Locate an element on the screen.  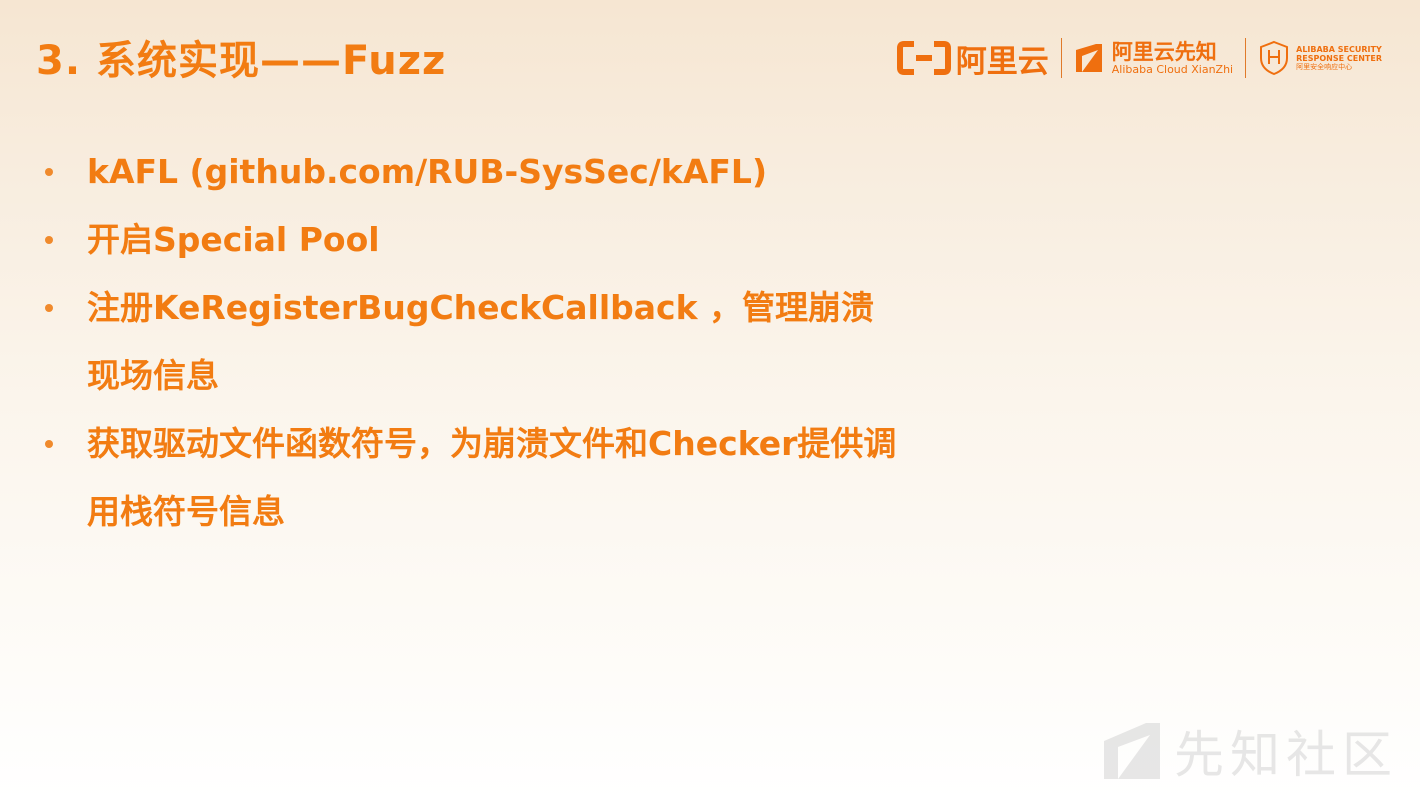
xianzhi-logo-text: 阿里云先知 is located at coordinates (1164, 51).